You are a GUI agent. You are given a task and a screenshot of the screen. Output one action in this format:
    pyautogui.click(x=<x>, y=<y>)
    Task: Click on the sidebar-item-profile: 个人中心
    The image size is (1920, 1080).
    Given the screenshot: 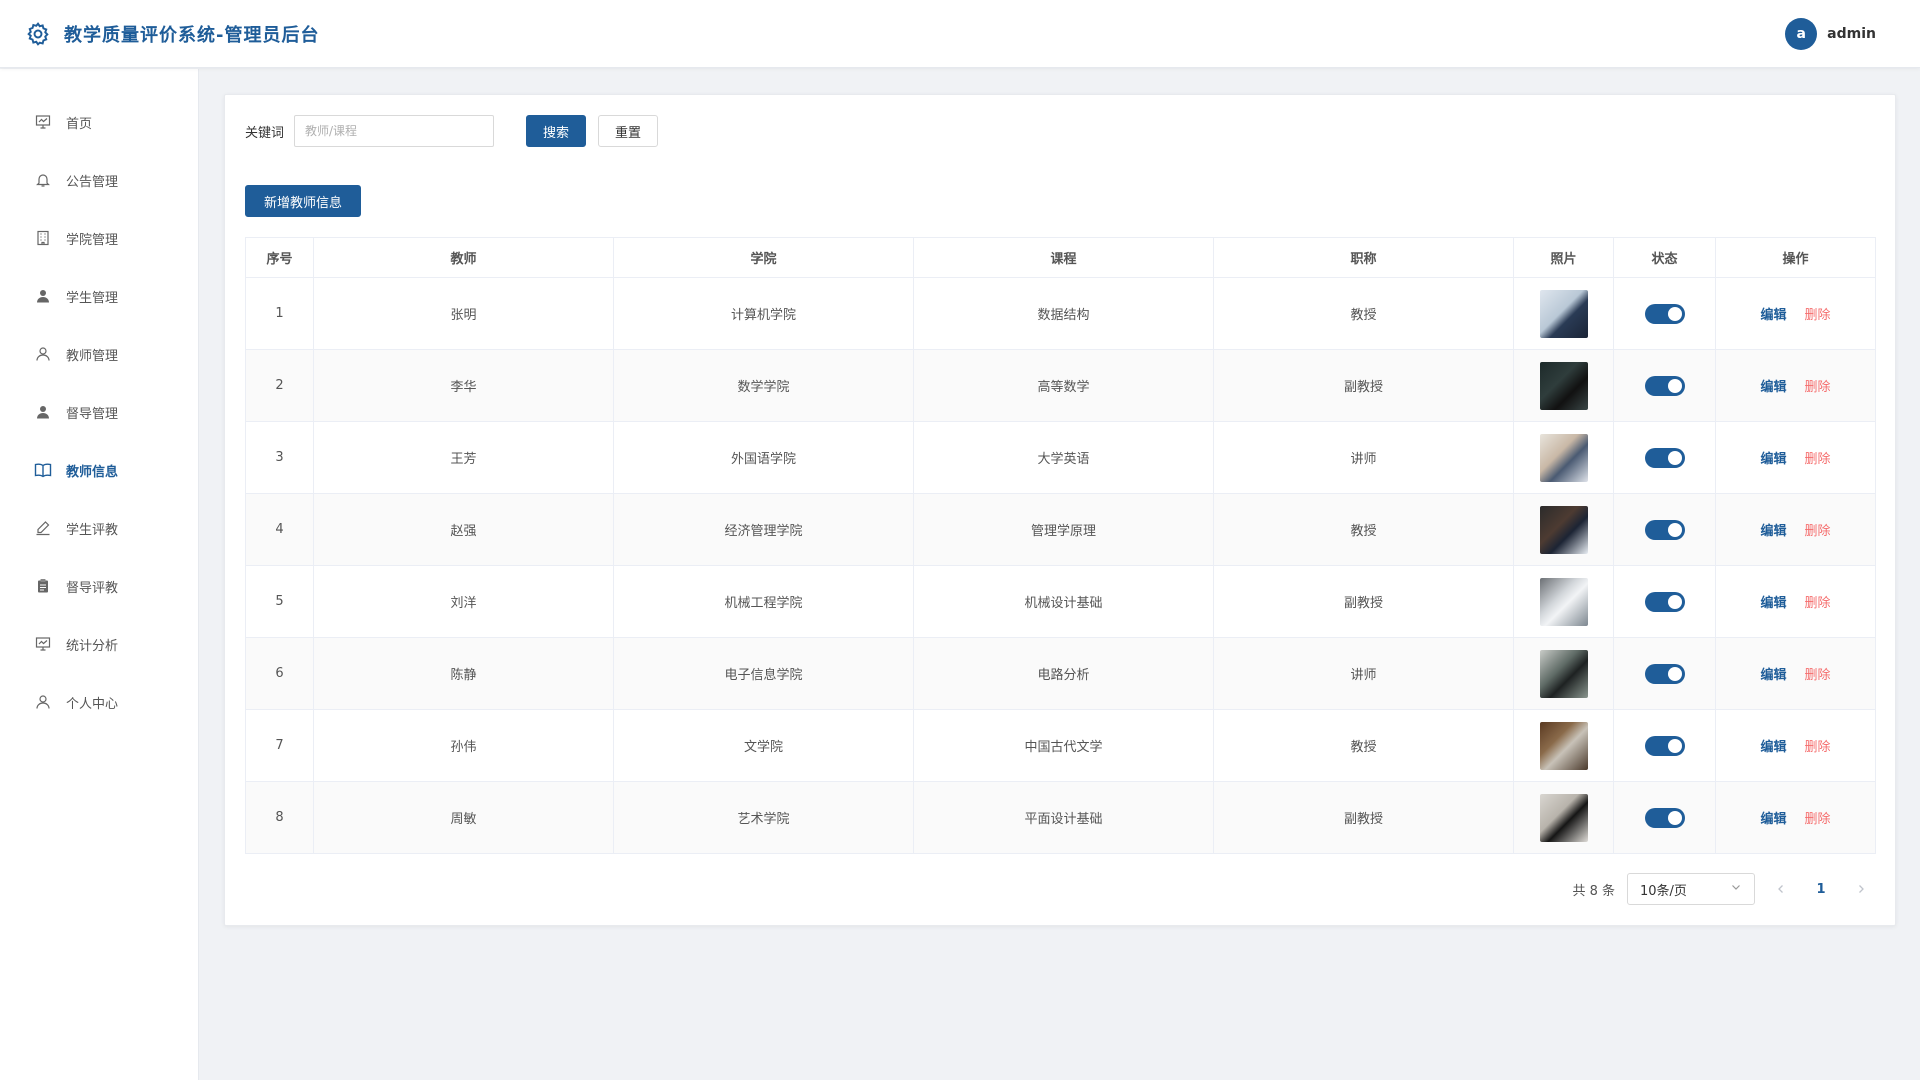 What is the action you would take?
    pyautogui.click(x=99, y=702)
    